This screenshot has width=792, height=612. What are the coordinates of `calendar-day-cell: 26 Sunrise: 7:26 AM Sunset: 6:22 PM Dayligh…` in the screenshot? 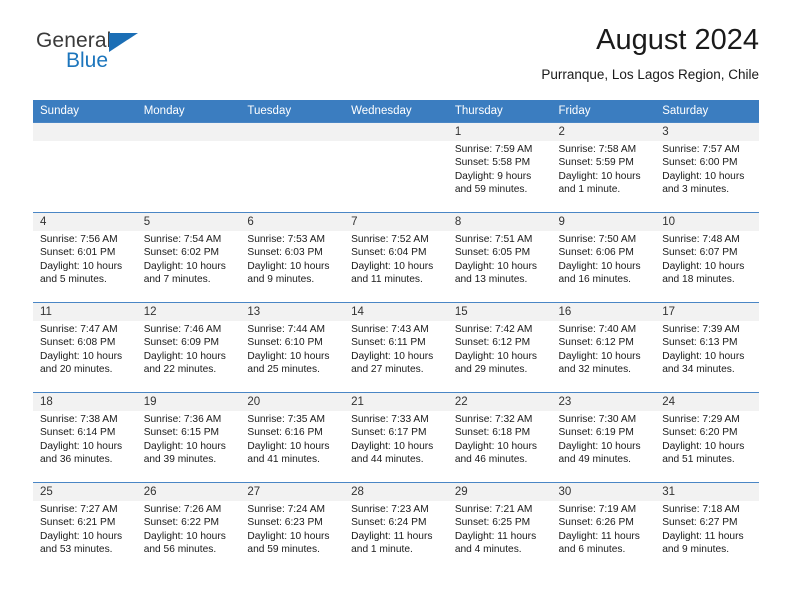 It's located at (188, 527).